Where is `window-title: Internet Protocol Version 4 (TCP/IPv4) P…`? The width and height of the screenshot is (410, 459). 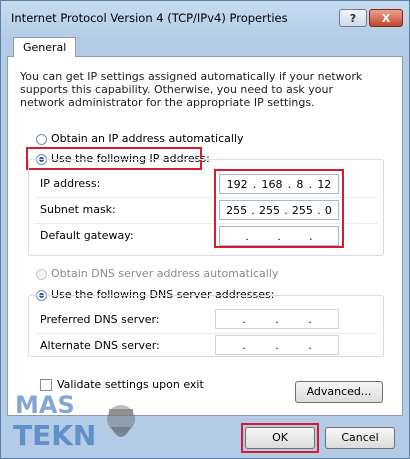
window-title: Internet Protocol Version 4 (TCP/IPv4) P… is located at coordinates (149, 18).